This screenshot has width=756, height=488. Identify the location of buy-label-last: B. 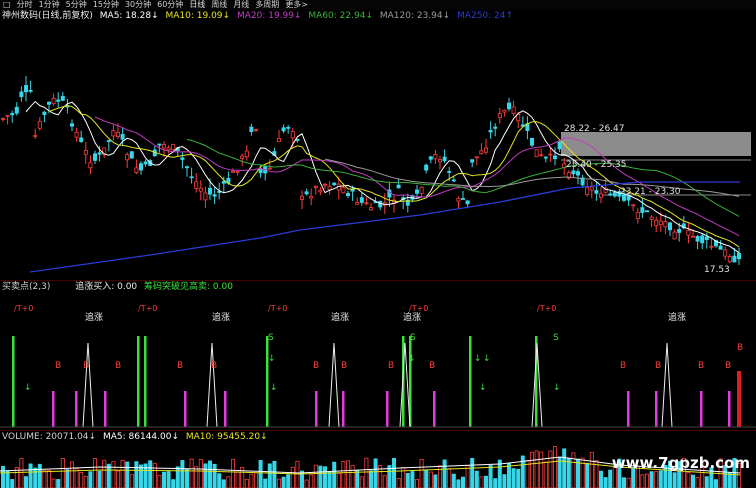
(740, 348).